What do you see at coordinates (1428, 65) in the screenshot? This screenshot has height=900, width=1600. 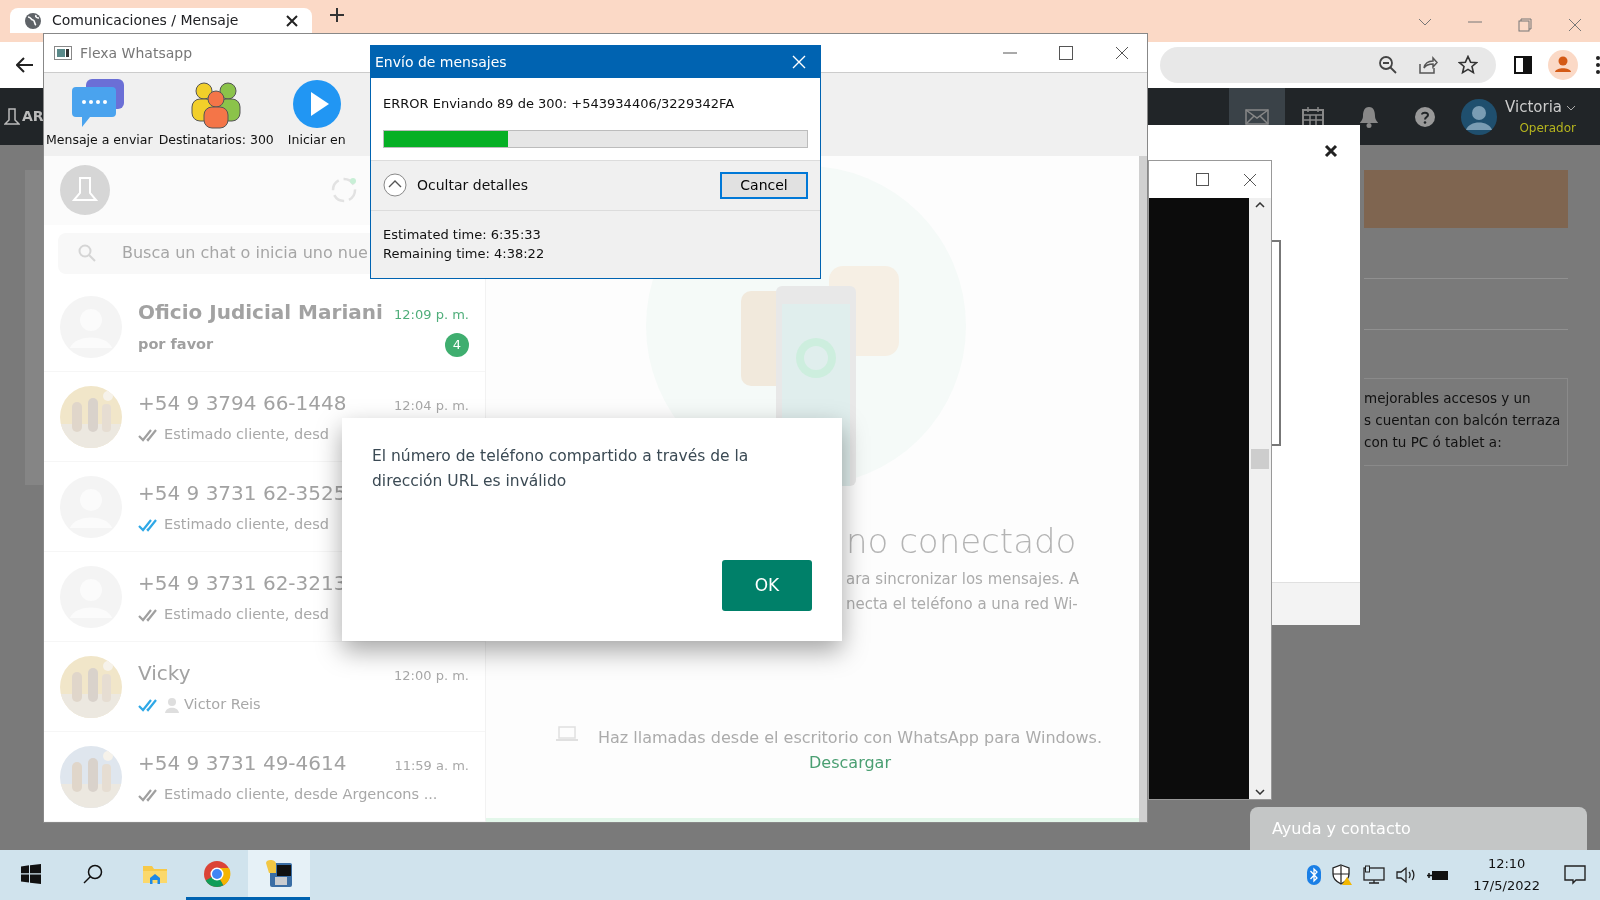 I see `share-icon` at bounding box center [1428, 65].